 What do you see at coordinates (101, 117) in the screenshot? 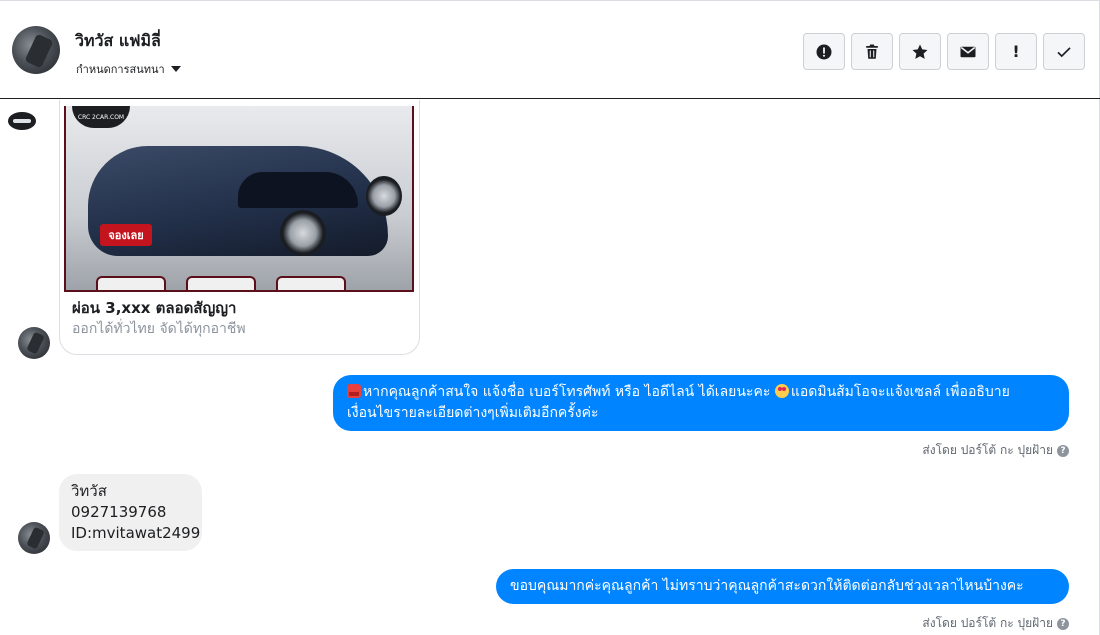
I see `watermark-logo: CRC 2CAR.COM` at bounding box center [101, 117].